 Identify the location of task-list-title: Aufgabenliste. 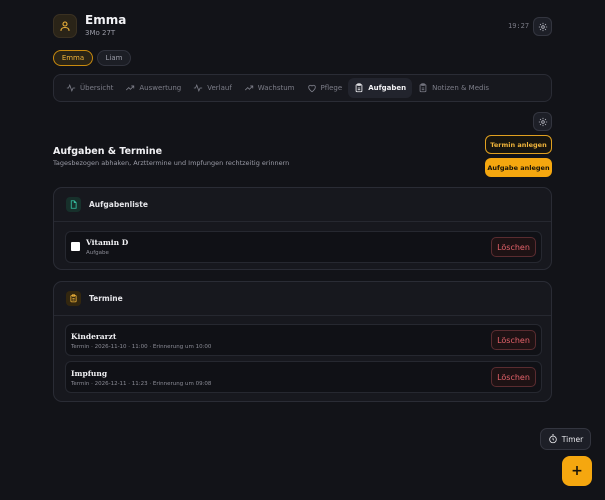
(118, 204).